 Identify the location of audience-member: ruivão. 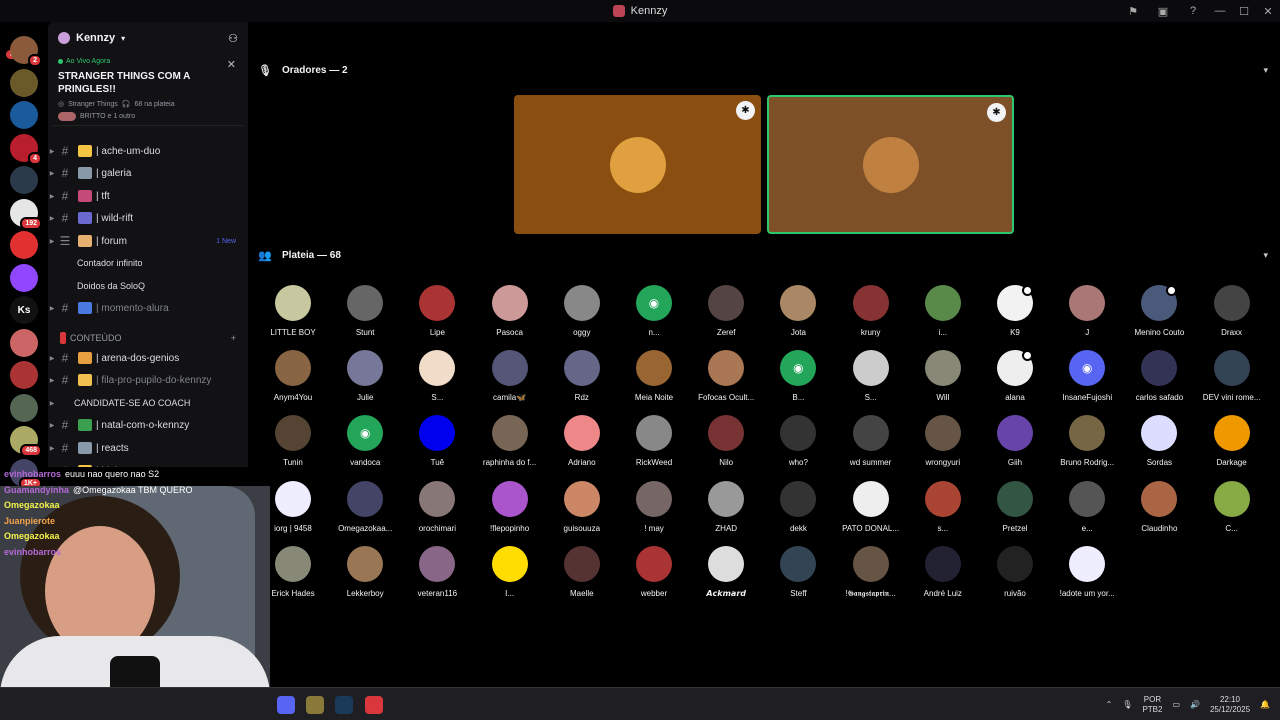
(1015, 571).